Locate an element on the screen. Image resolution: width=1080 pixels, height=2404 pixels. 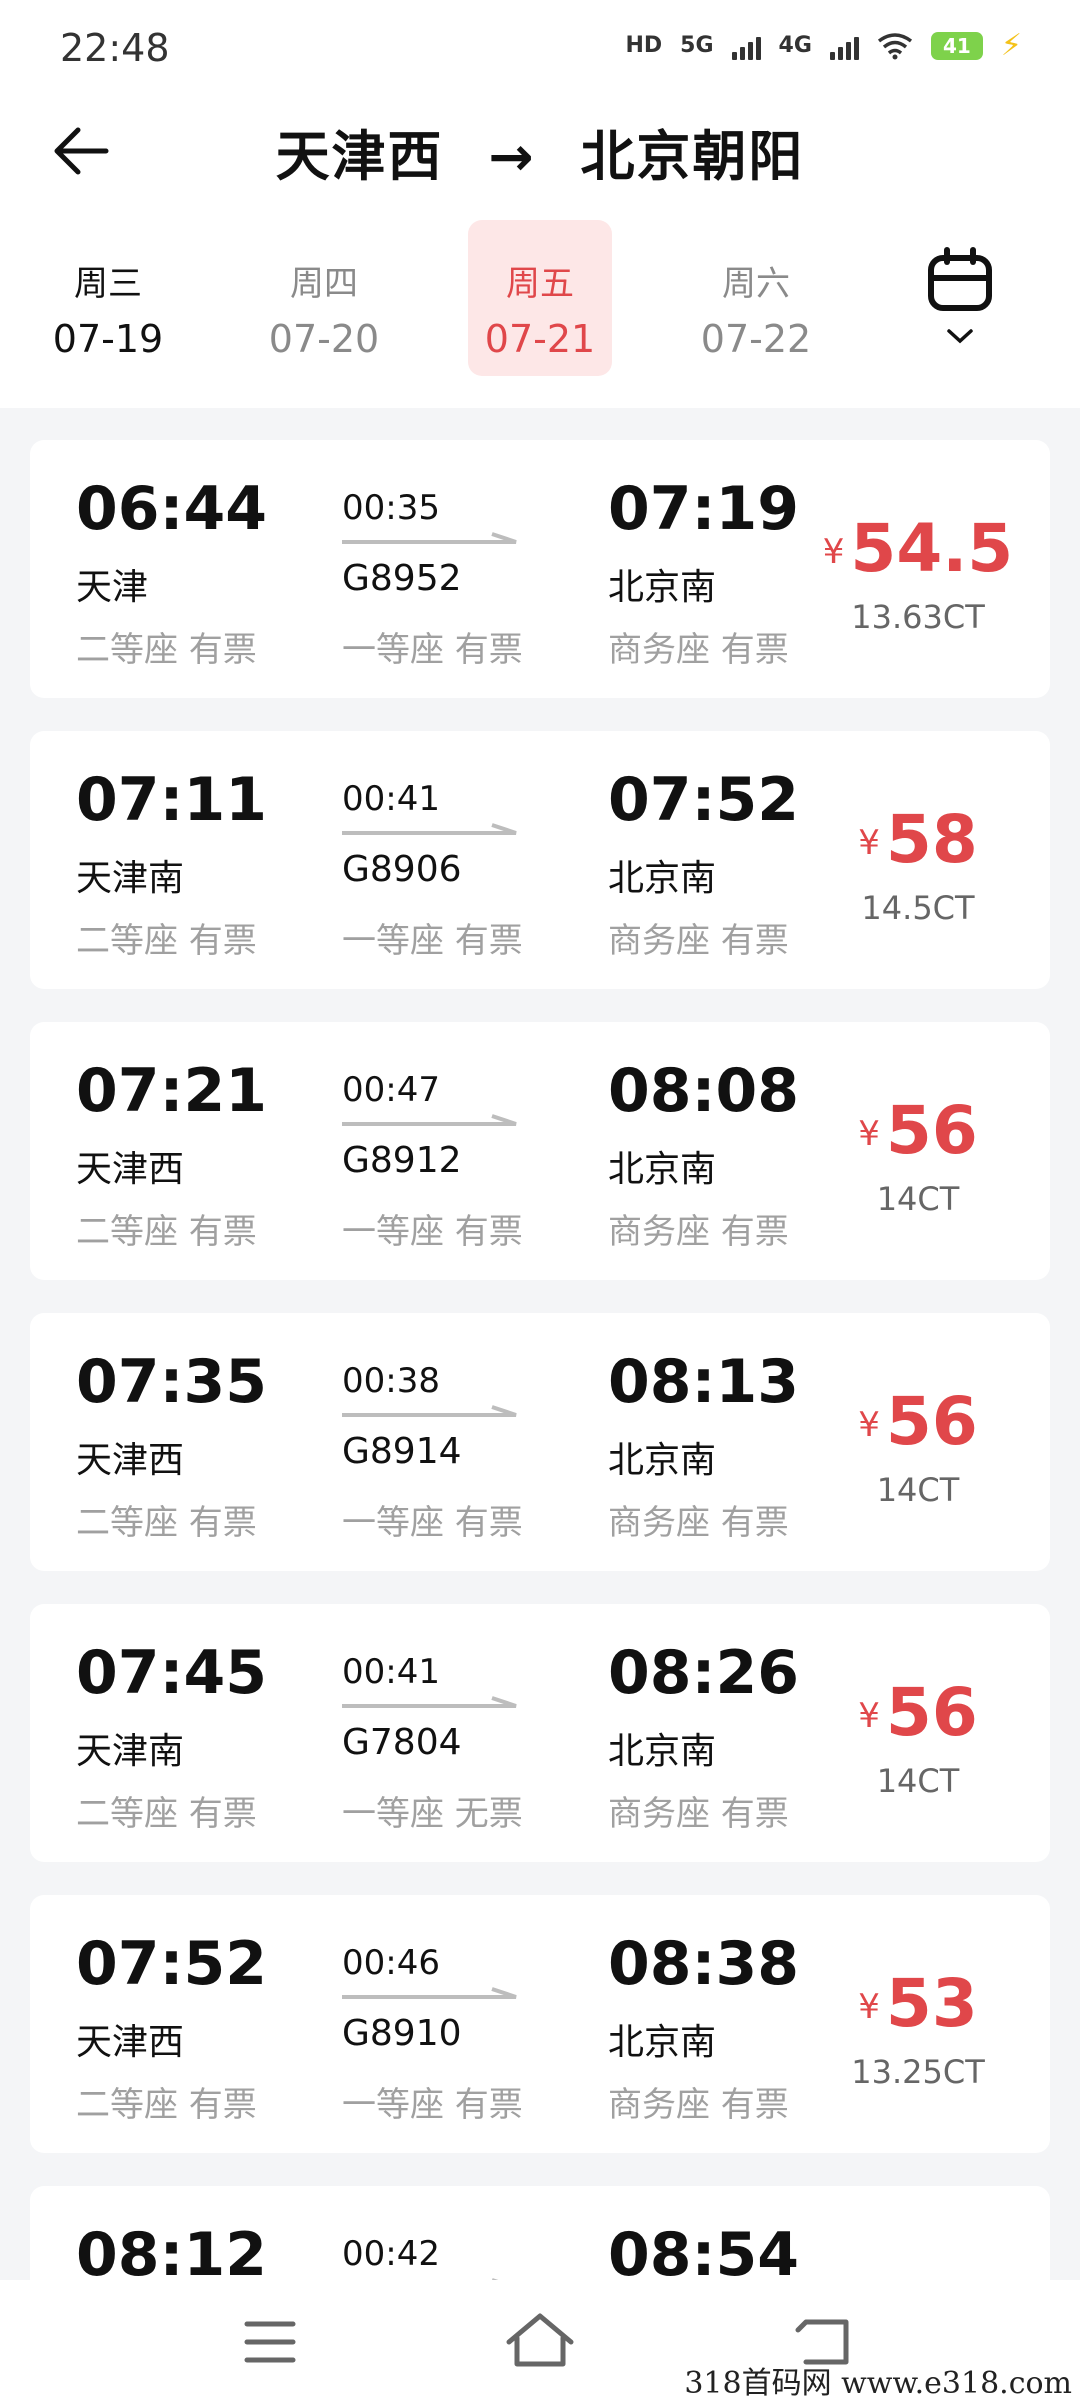
price-value: 54.5 is located at coordinates (932, 548).